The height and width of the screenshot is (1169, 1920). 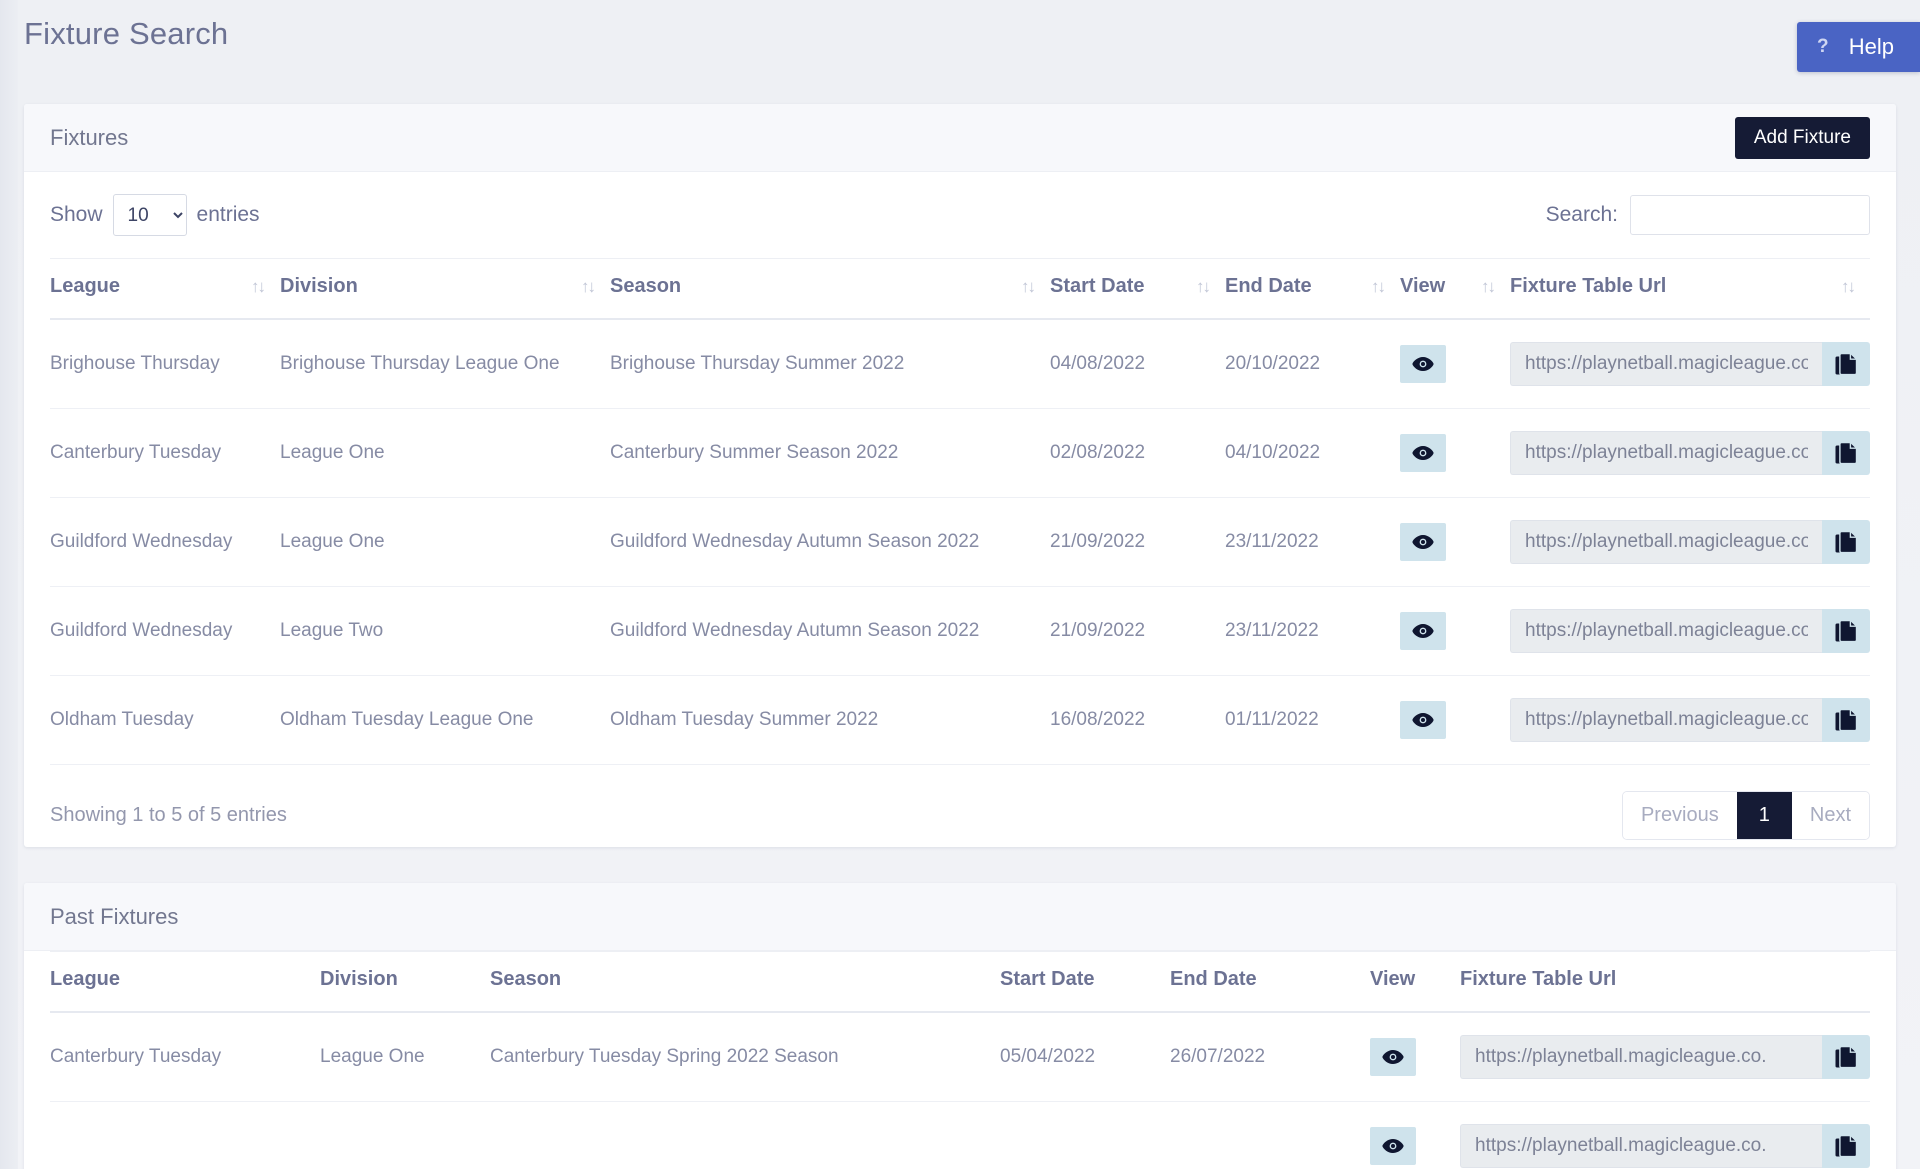 I want to click on col-header-fixture-table-url: Fixture Table Url ↑↓, so click(x=1690, y=289).